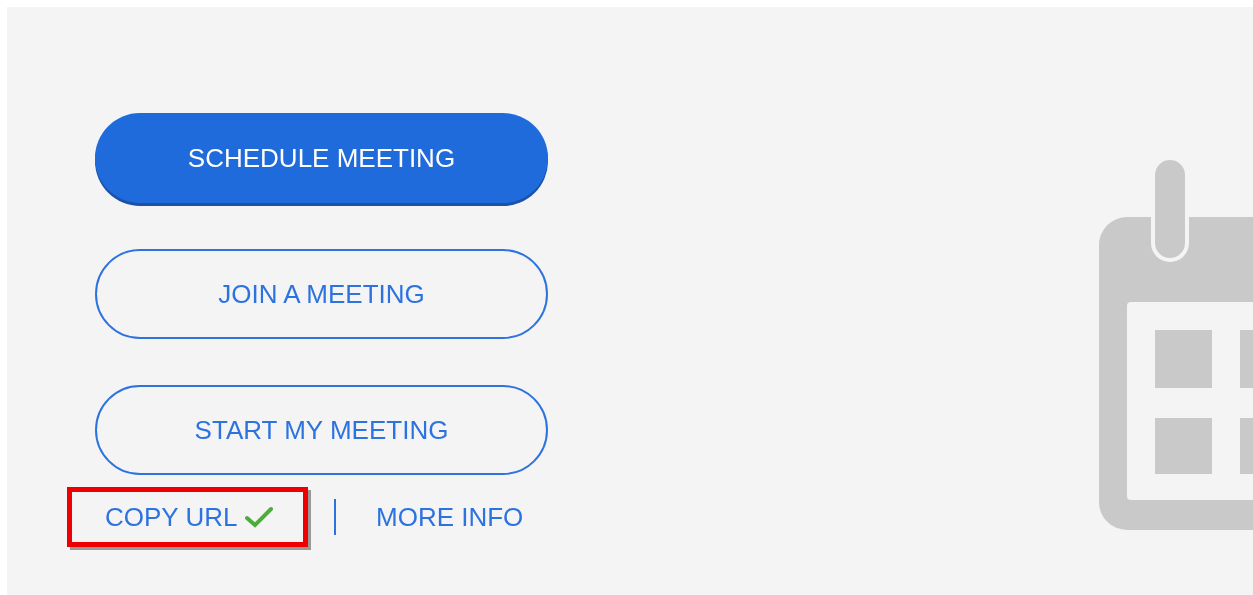 The width and height of the screenshot is (1253, 595). I want to click on meeting-button: JOIN A MEETING, so click(321, 294).